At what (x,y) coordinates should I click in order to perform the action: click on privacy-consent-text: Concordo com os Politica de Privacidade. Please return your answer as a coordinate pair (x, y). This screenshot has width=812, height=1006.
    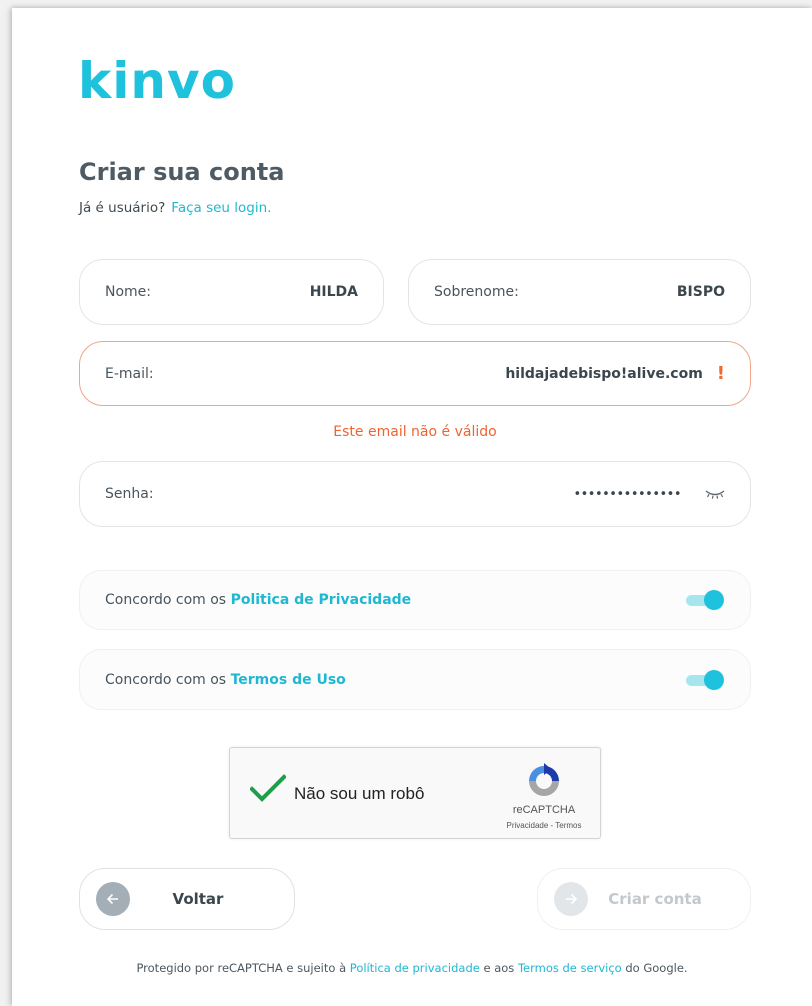
    Looking at the image, I should click on (395, 600).